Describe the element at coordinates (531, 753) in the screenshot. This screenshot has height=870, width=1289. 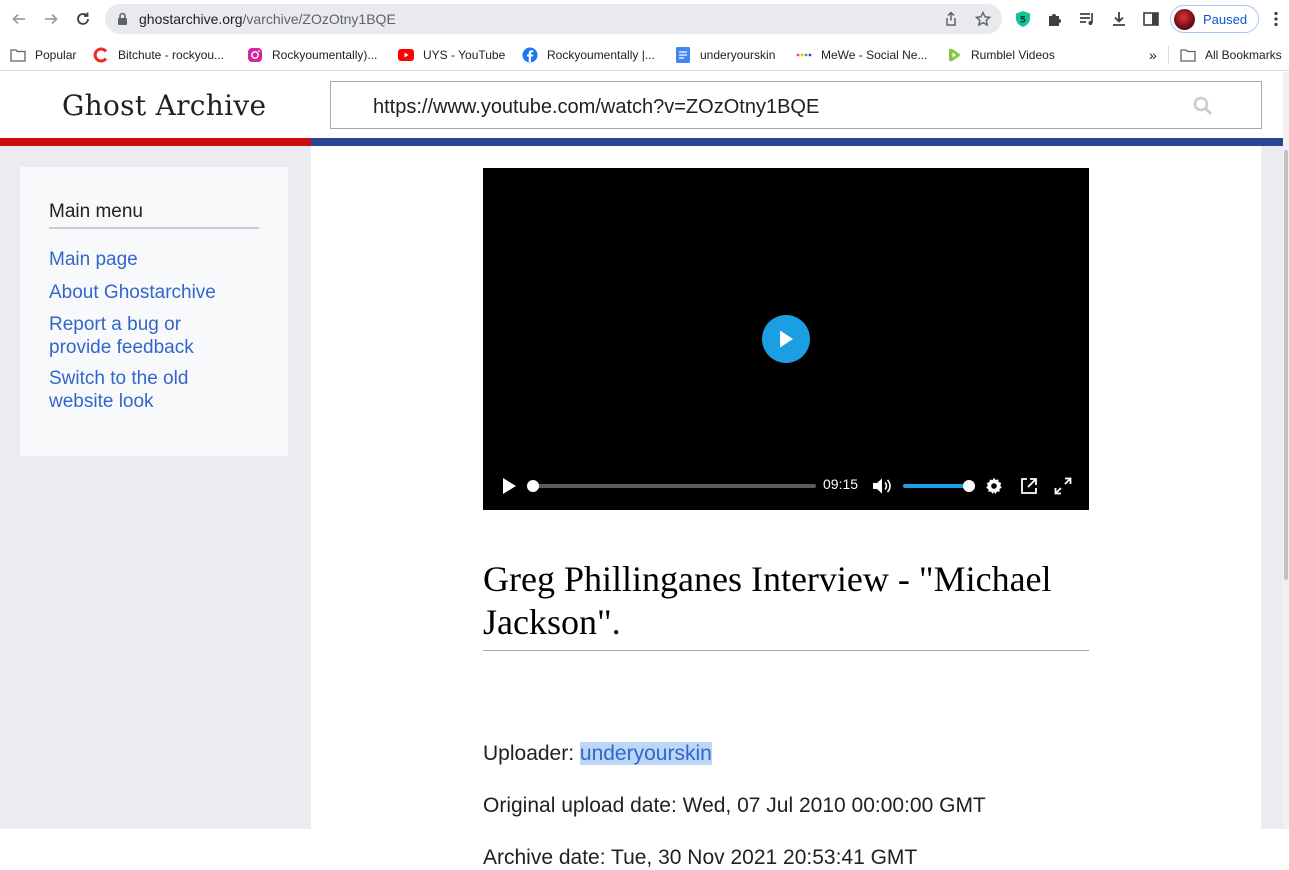
I see `uploader-label: Uploader:` at that location.